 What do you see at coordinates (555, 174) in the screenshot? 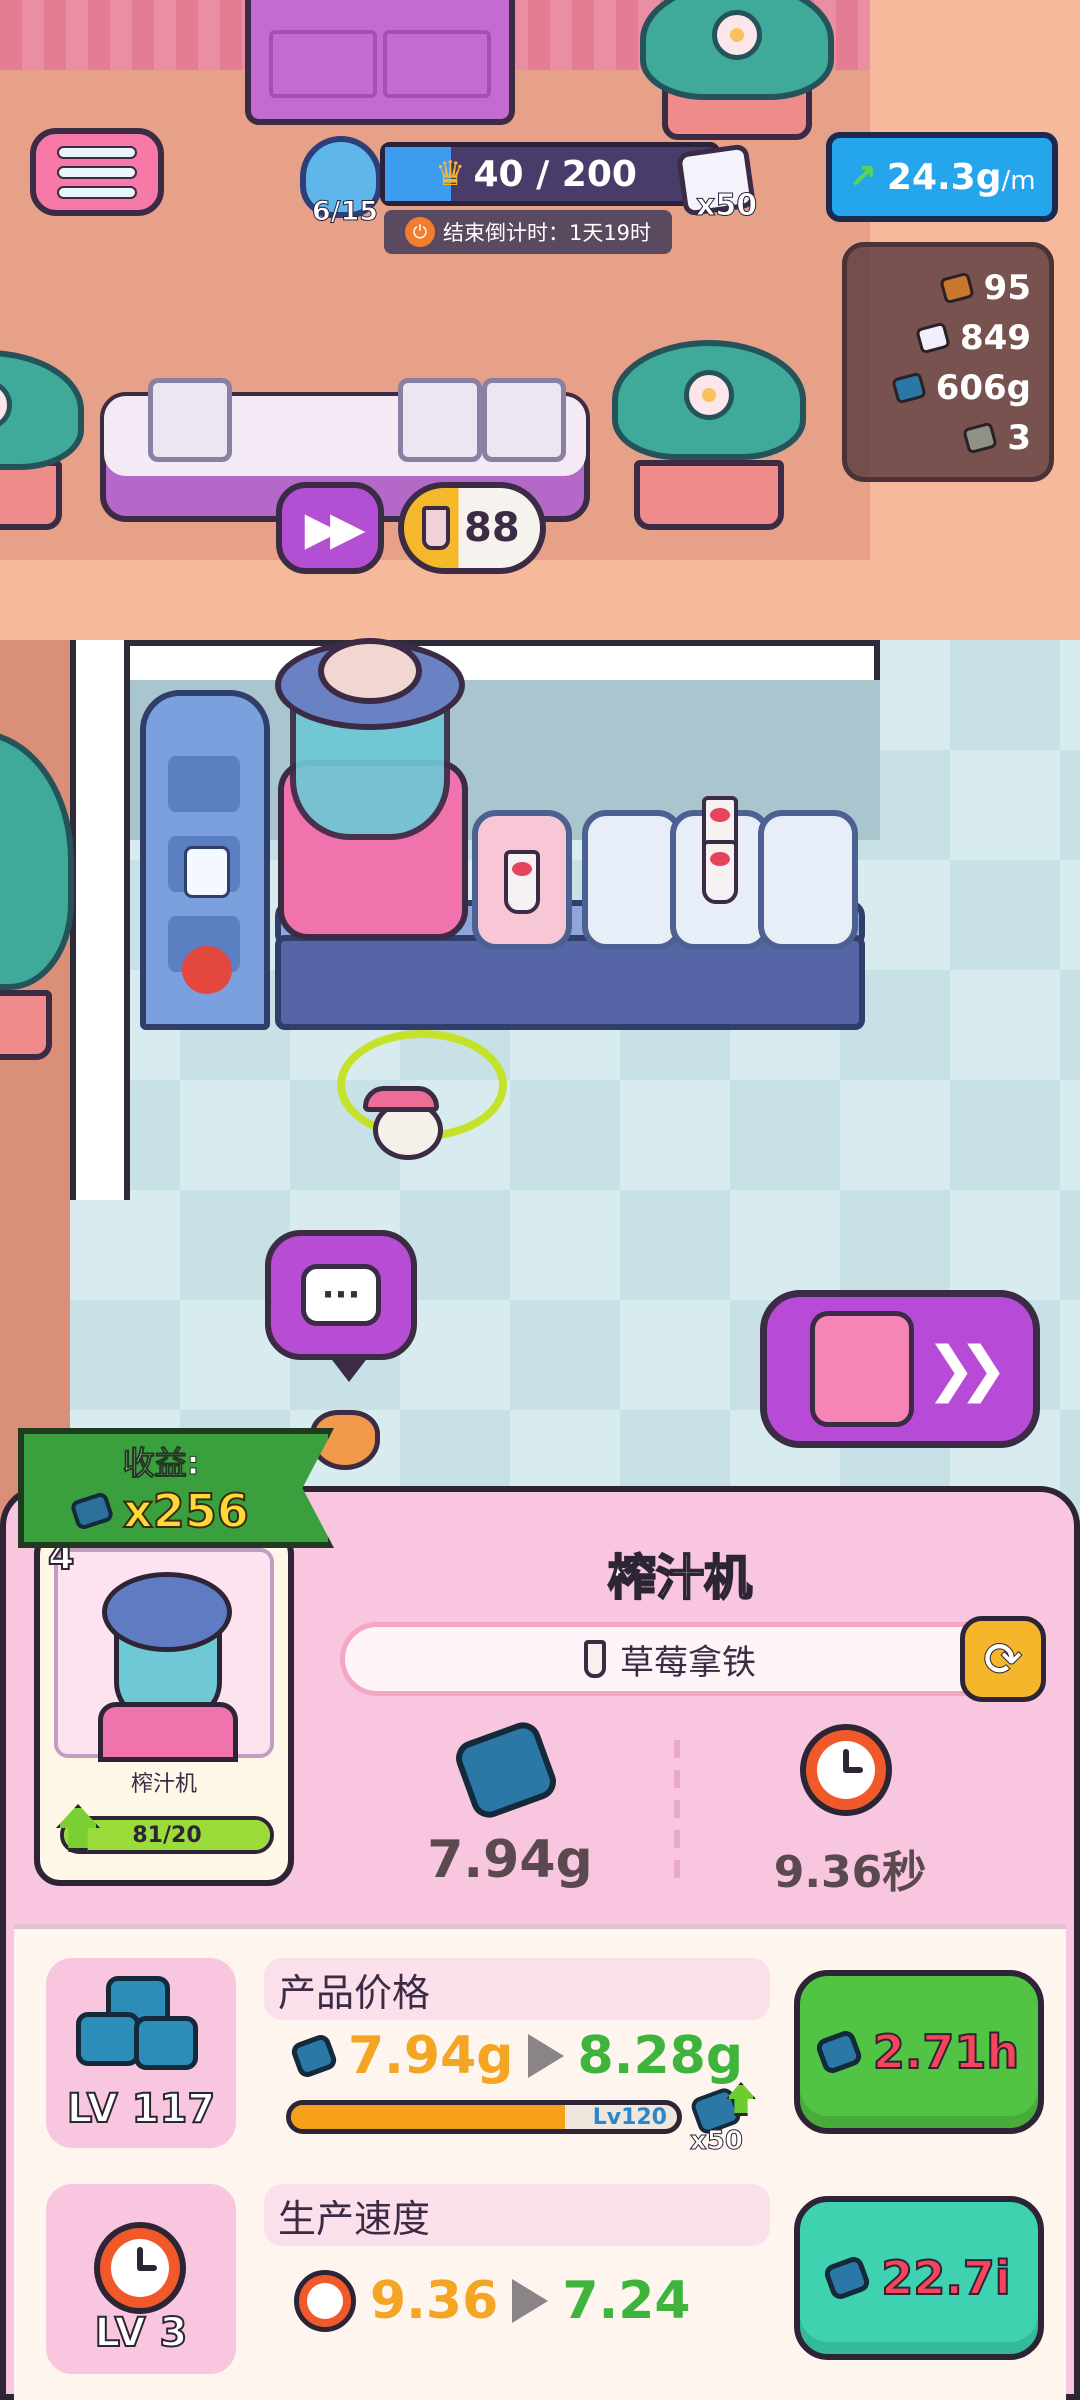
I see `crown-progress-text: 40 / 200` at bounding box center [555, 174].